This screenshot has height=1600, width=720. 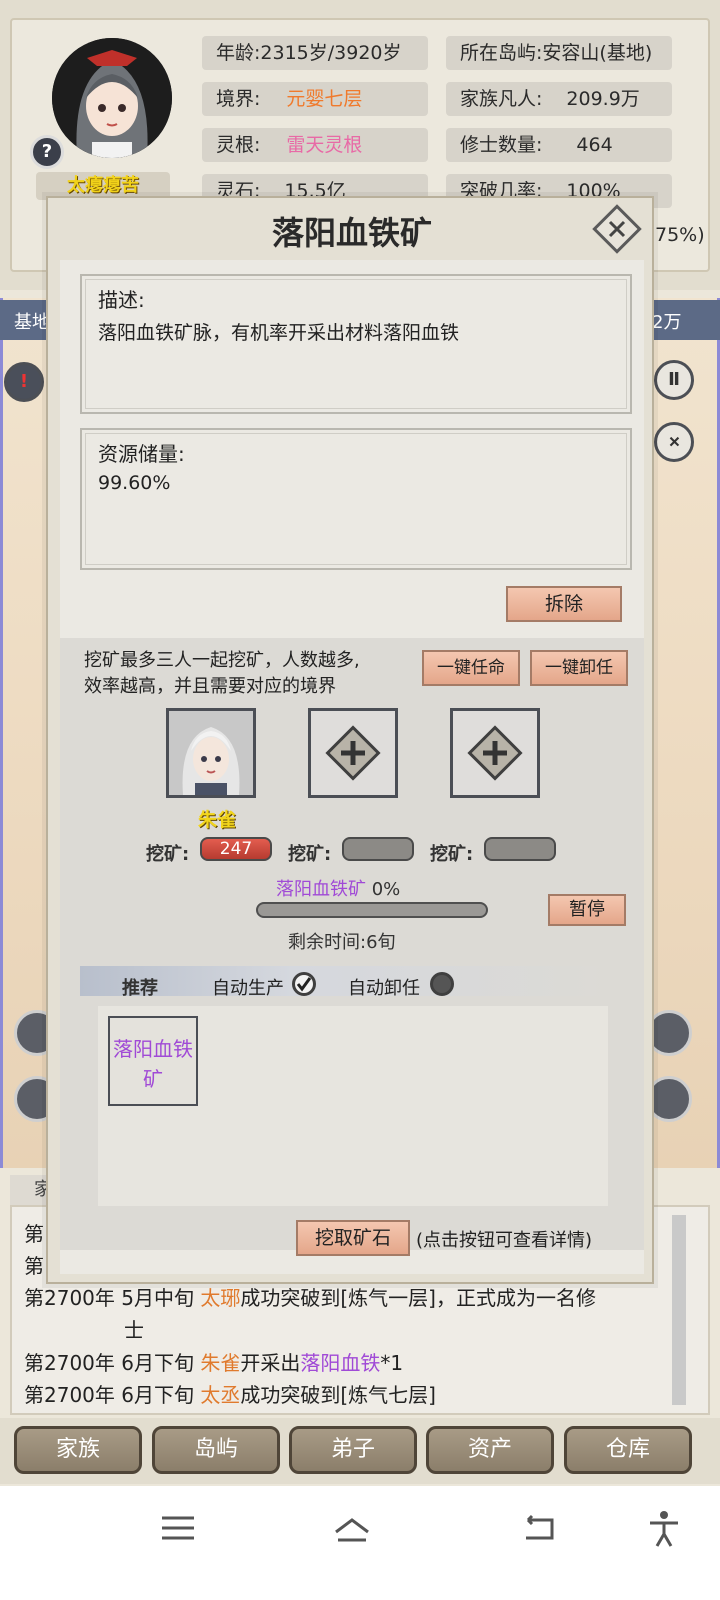 What do you see at coordinates (356, 499) in the screenshot?
I see `reserve-box: 资源储量: 99.60%` at bounding box center [356, 499].